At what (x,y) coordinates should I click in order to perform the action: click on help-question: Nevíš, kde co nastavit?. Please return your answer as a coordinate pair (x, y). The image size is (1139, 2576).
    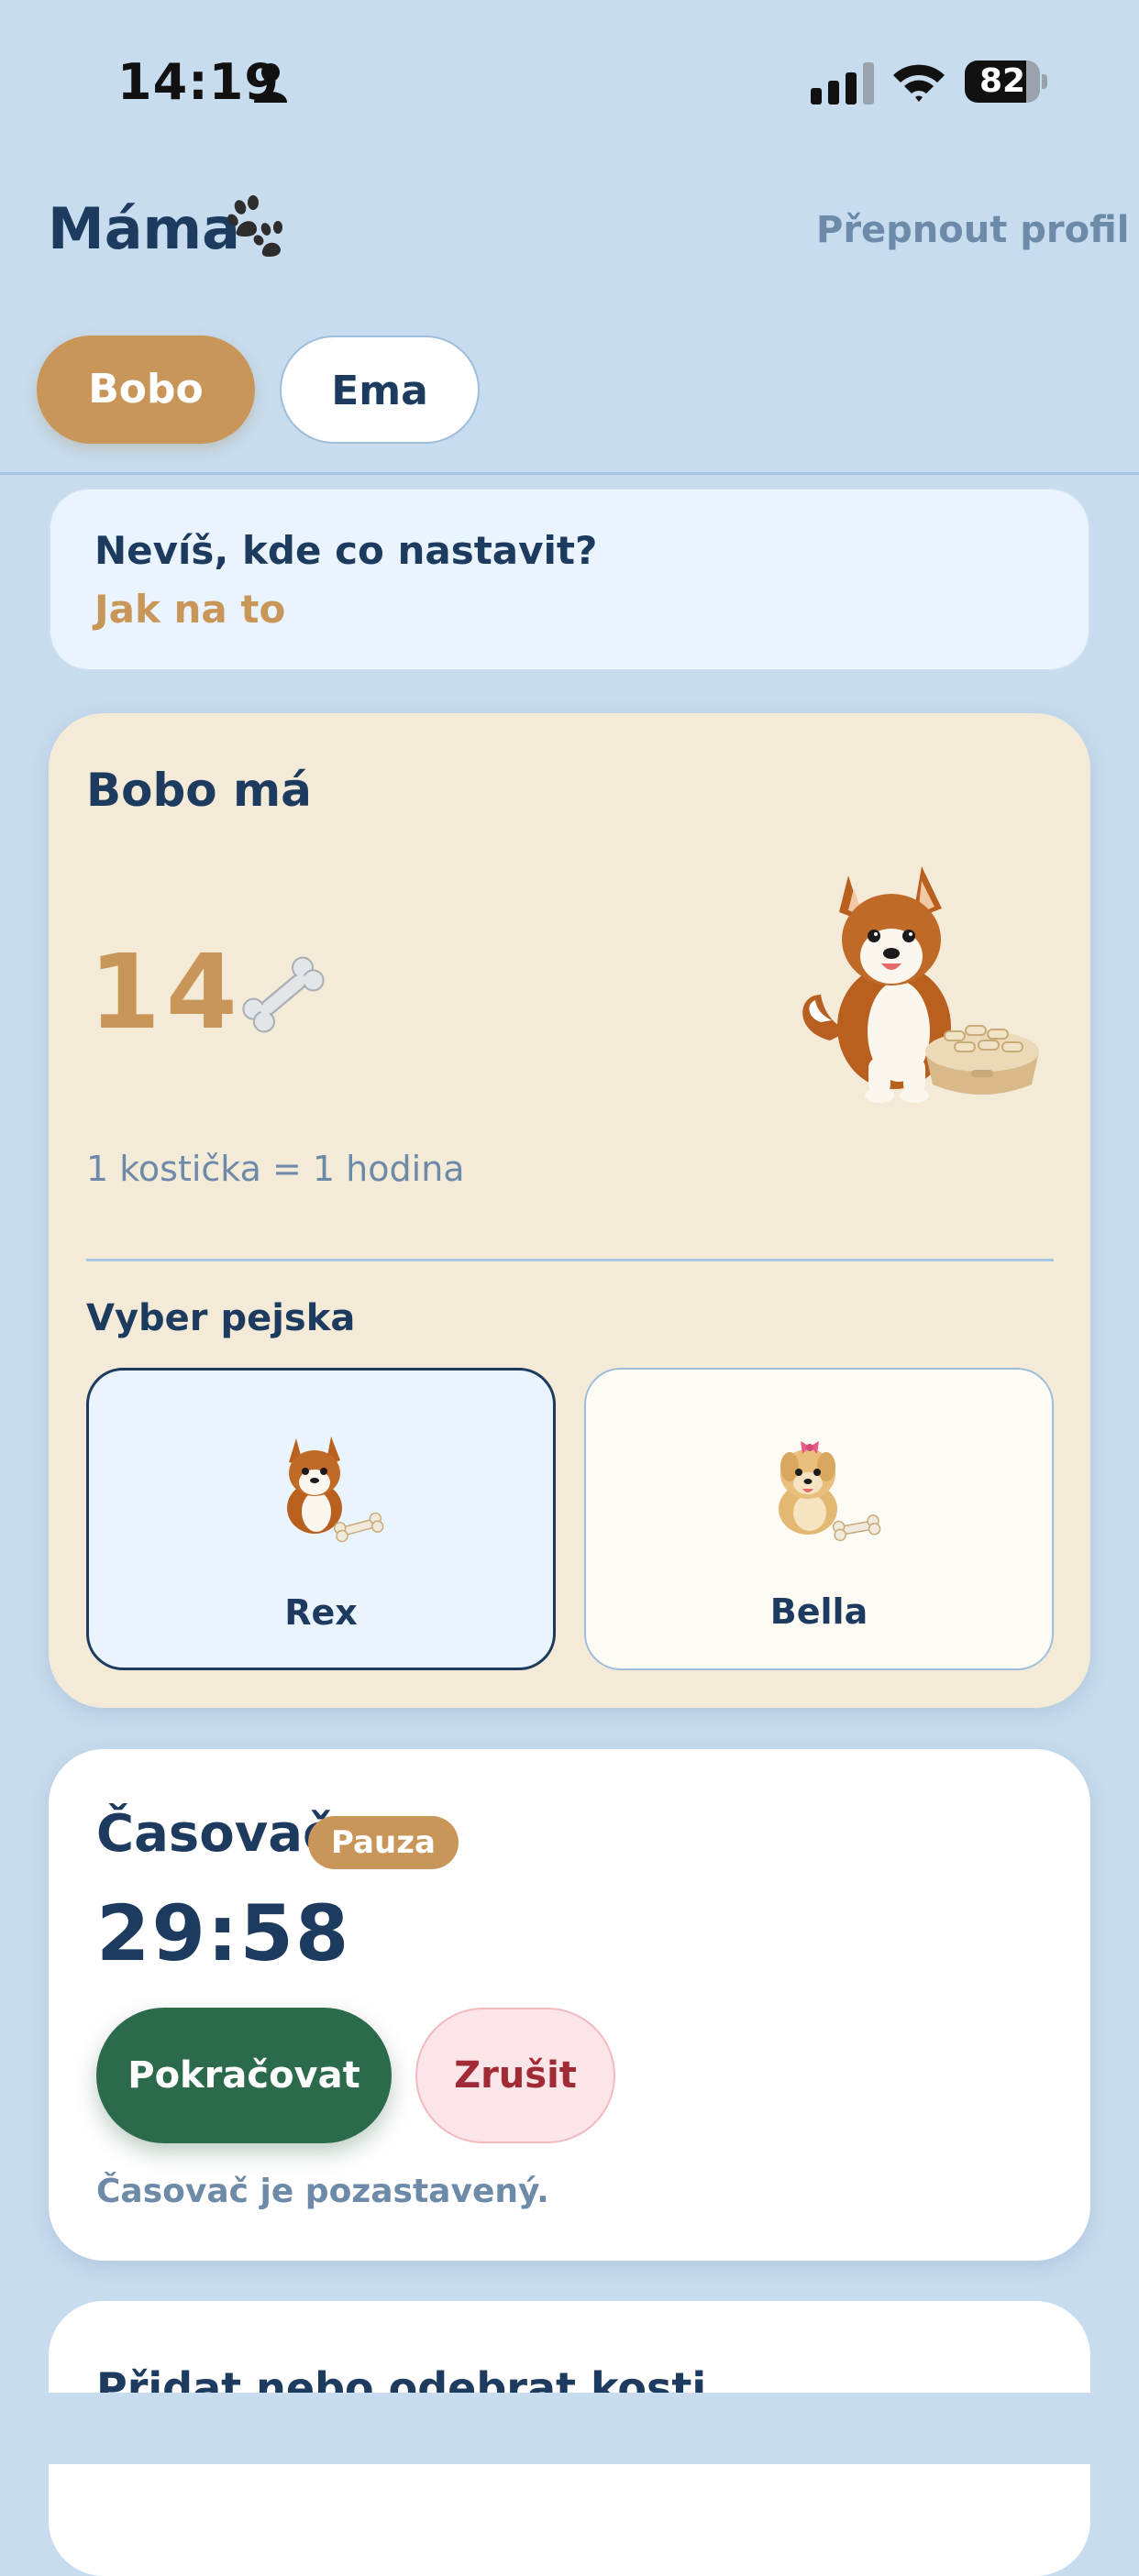
    Looking at the image, I should click on (346, 550).